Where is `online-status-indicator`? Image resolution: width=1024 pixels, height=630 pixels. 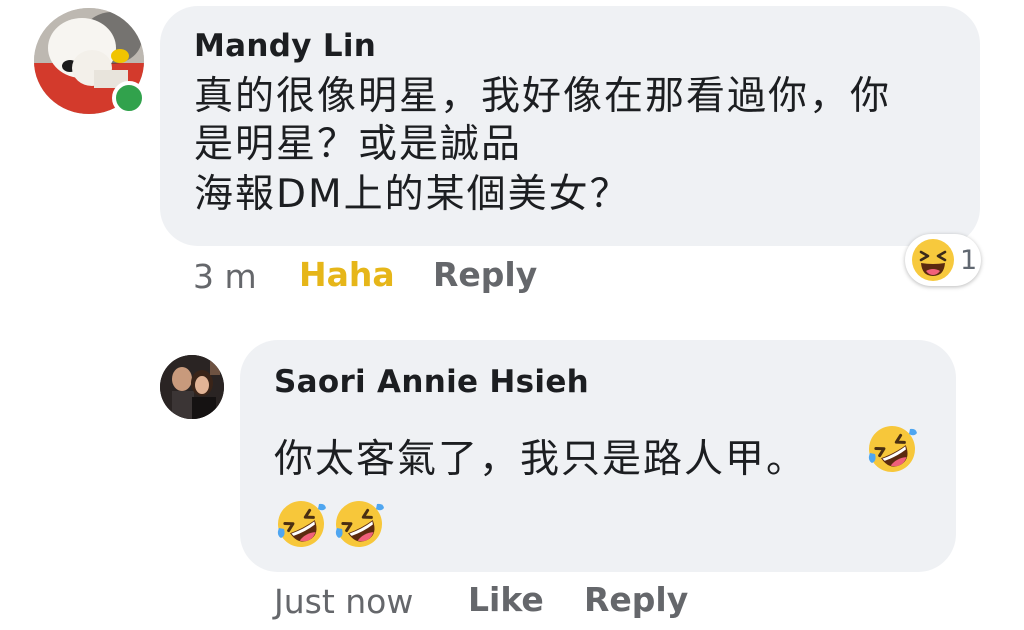 online-status-indicator is located at coordinates (129, 98).